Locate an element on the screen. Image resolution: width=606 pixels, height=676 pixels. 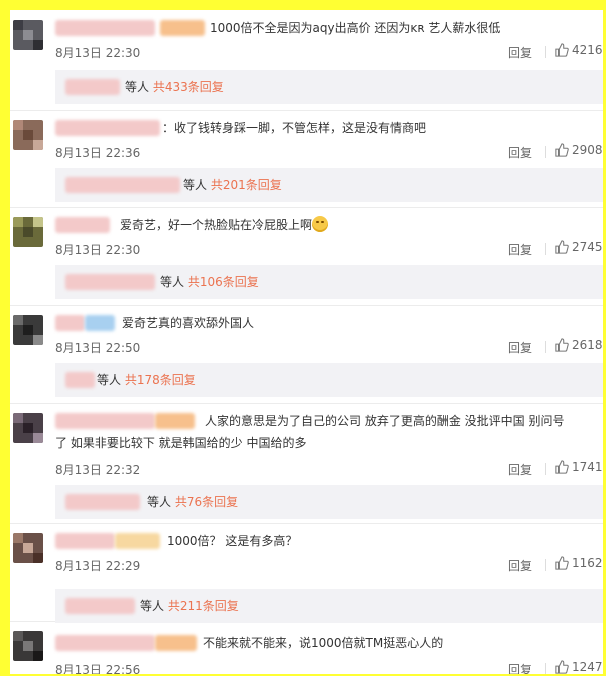
comment-date: 8月13日 22:50 is located at coordinates (98, 348).